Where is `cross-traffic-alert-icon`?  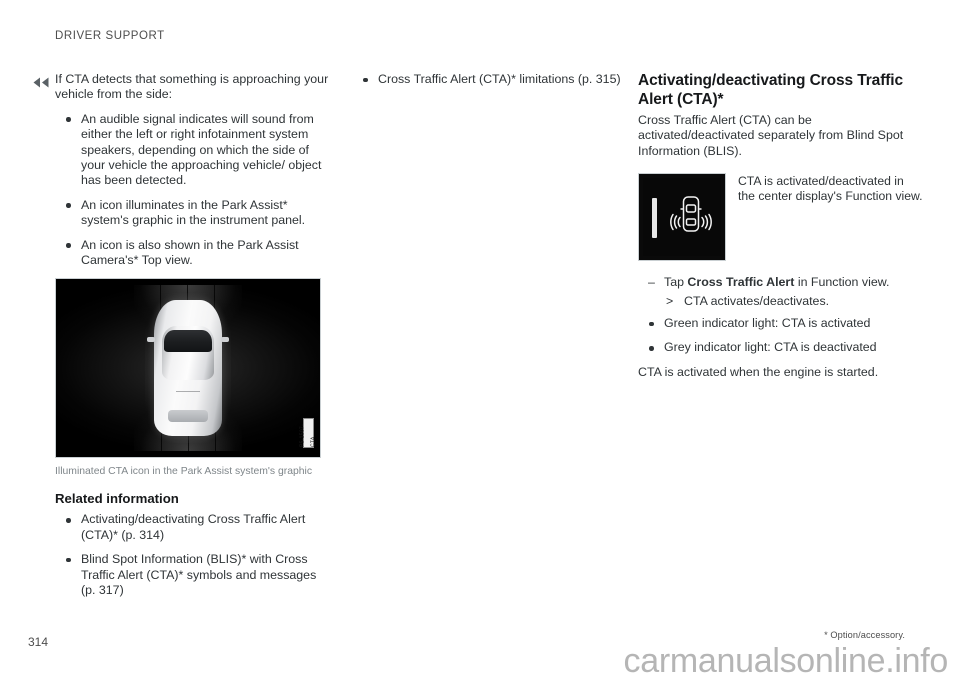
cross-traffic-alert-icon is located at coordinates (691, 218).